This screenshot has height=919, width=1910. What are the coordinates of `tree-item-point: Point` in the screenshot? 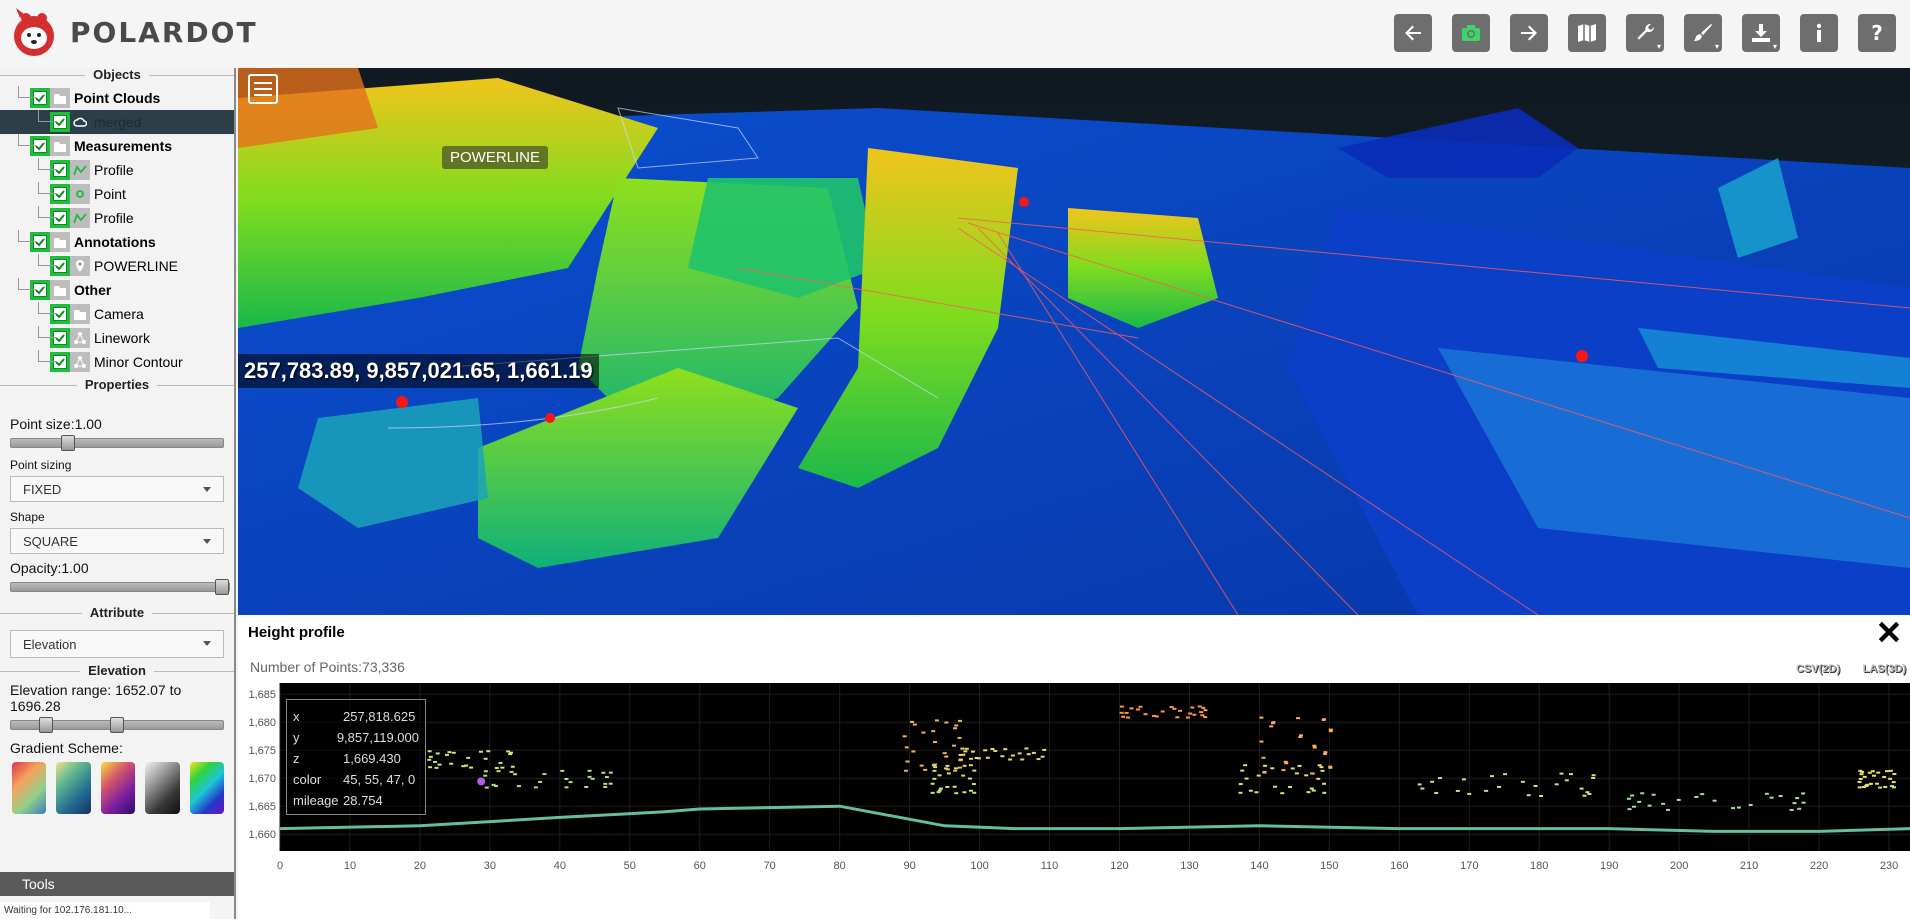 It's located at (117, 194).